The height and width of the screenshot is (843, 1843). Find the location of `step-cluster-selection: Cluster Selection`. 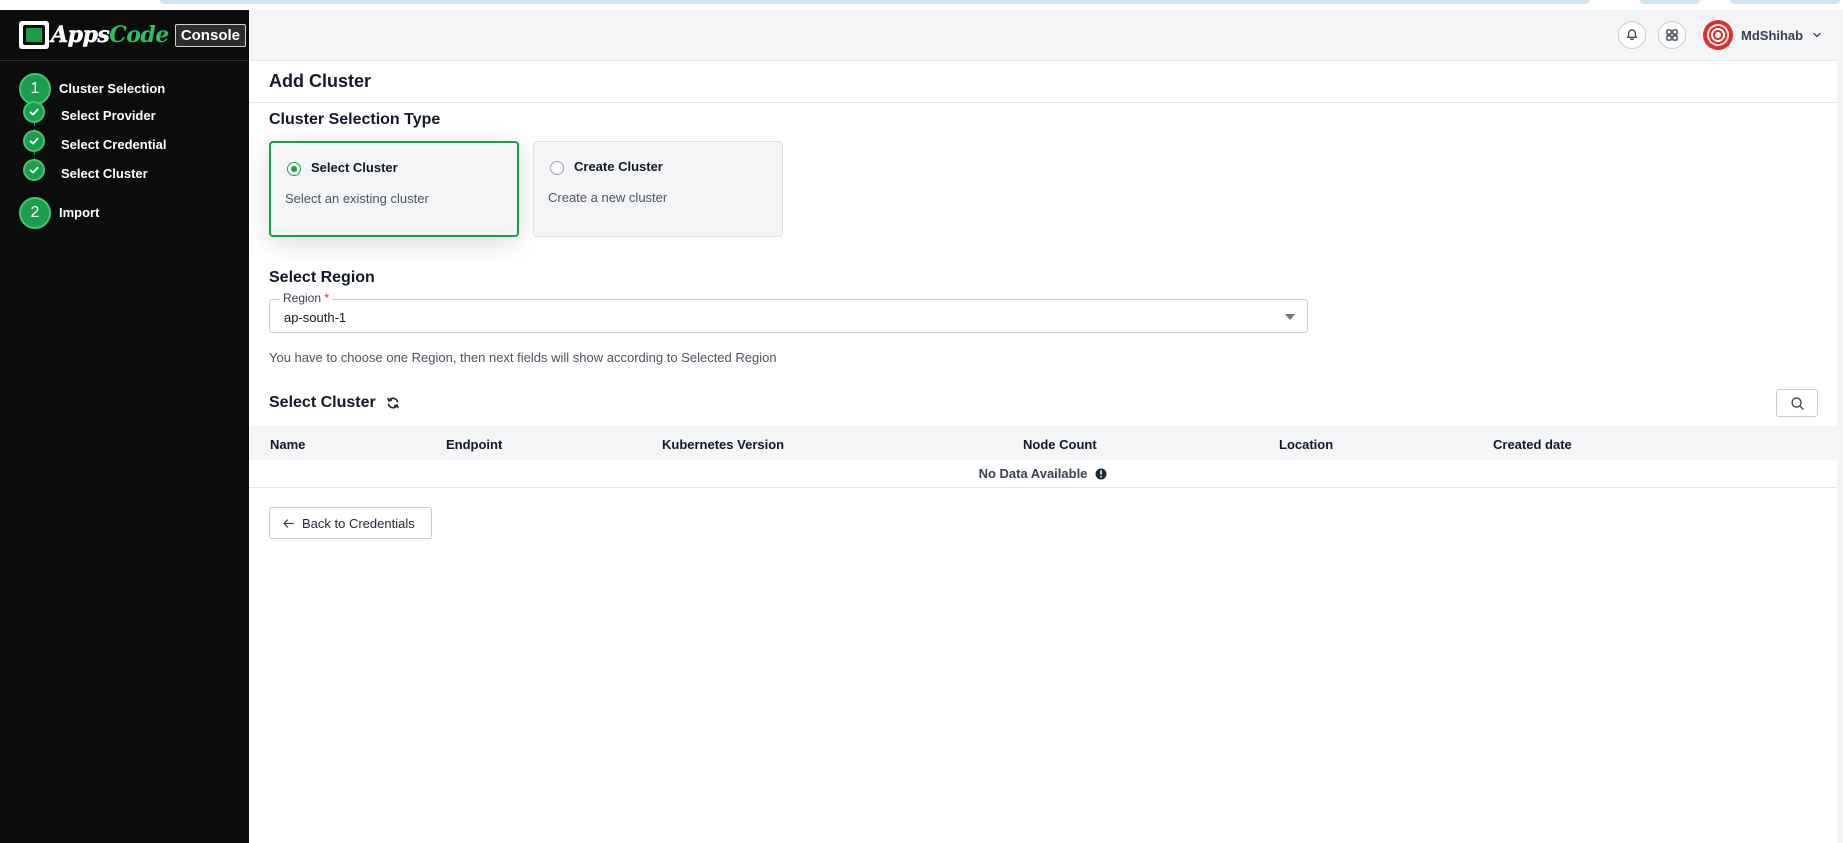

step-cluster-selection: Cluster Selection is located at coordinates (112, 88).